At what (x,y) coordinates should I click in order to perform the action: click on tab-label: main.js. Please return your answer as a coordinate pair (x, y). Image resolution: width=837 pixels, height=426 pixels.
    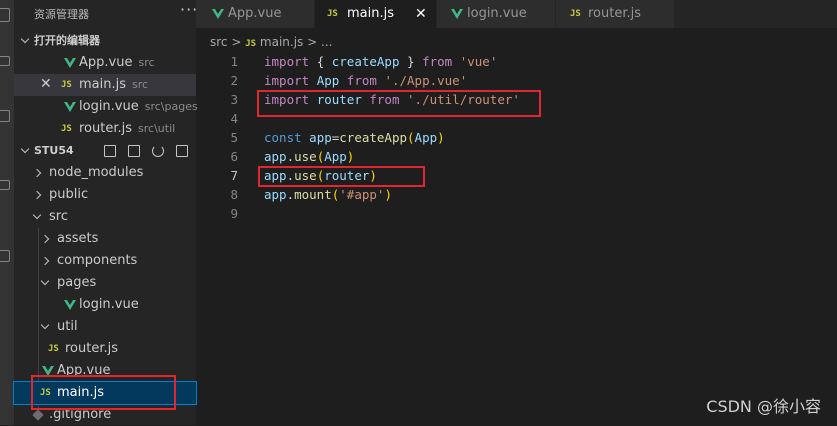
    Looking at the image, I should click on (370, 13).